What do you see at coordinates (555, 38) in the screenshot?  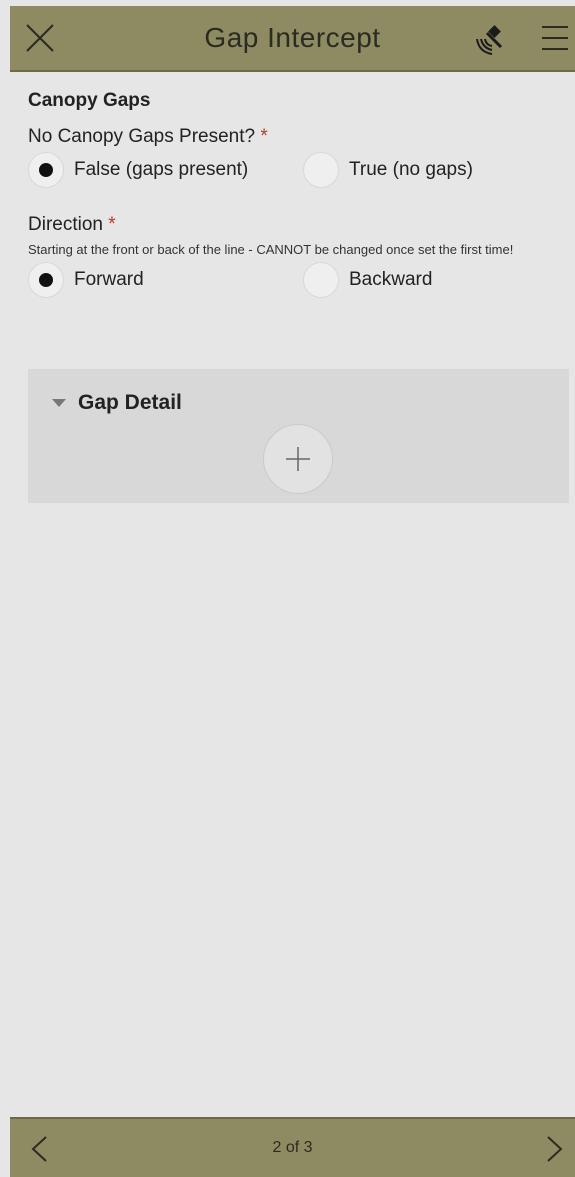 I see `hamburger-menu-icon` at bounding box center [555, 38].